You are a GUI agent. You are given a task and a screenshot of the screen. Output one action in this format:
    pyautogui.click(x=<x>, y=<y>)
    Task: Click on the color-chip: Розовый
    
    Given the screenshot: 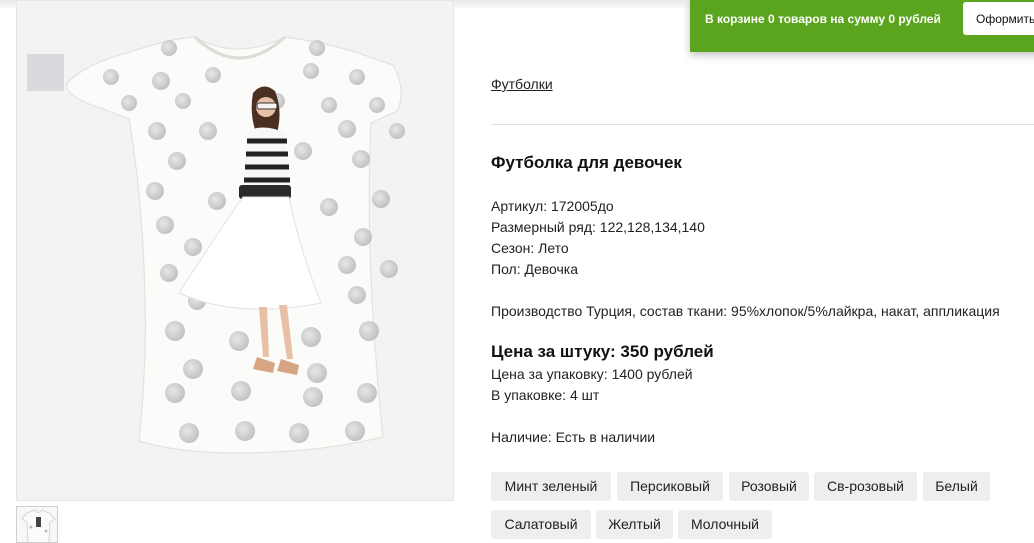 What is the action you would take?
    pyautogui.click(x=769, y=486)
    